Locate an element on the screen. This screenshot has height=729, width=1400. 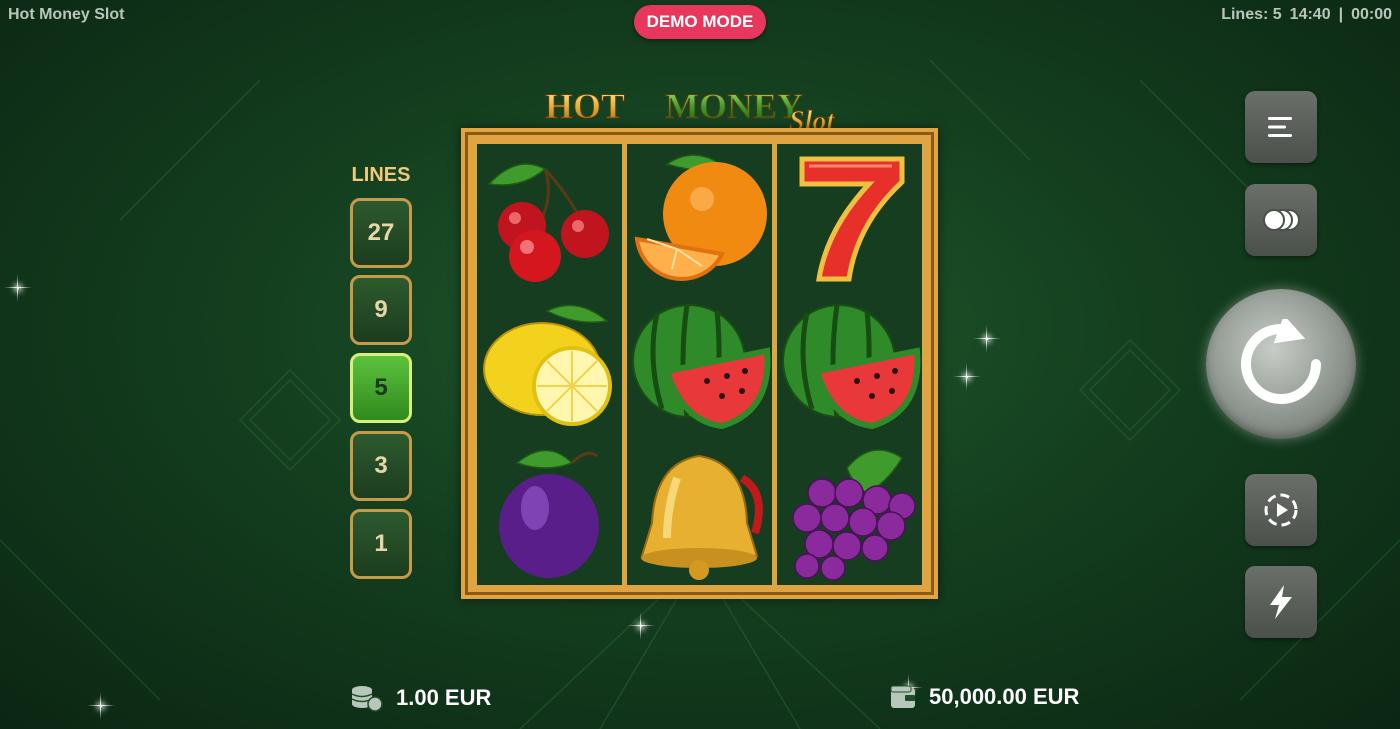
bell-symbol is located at coordinates (699, 511).